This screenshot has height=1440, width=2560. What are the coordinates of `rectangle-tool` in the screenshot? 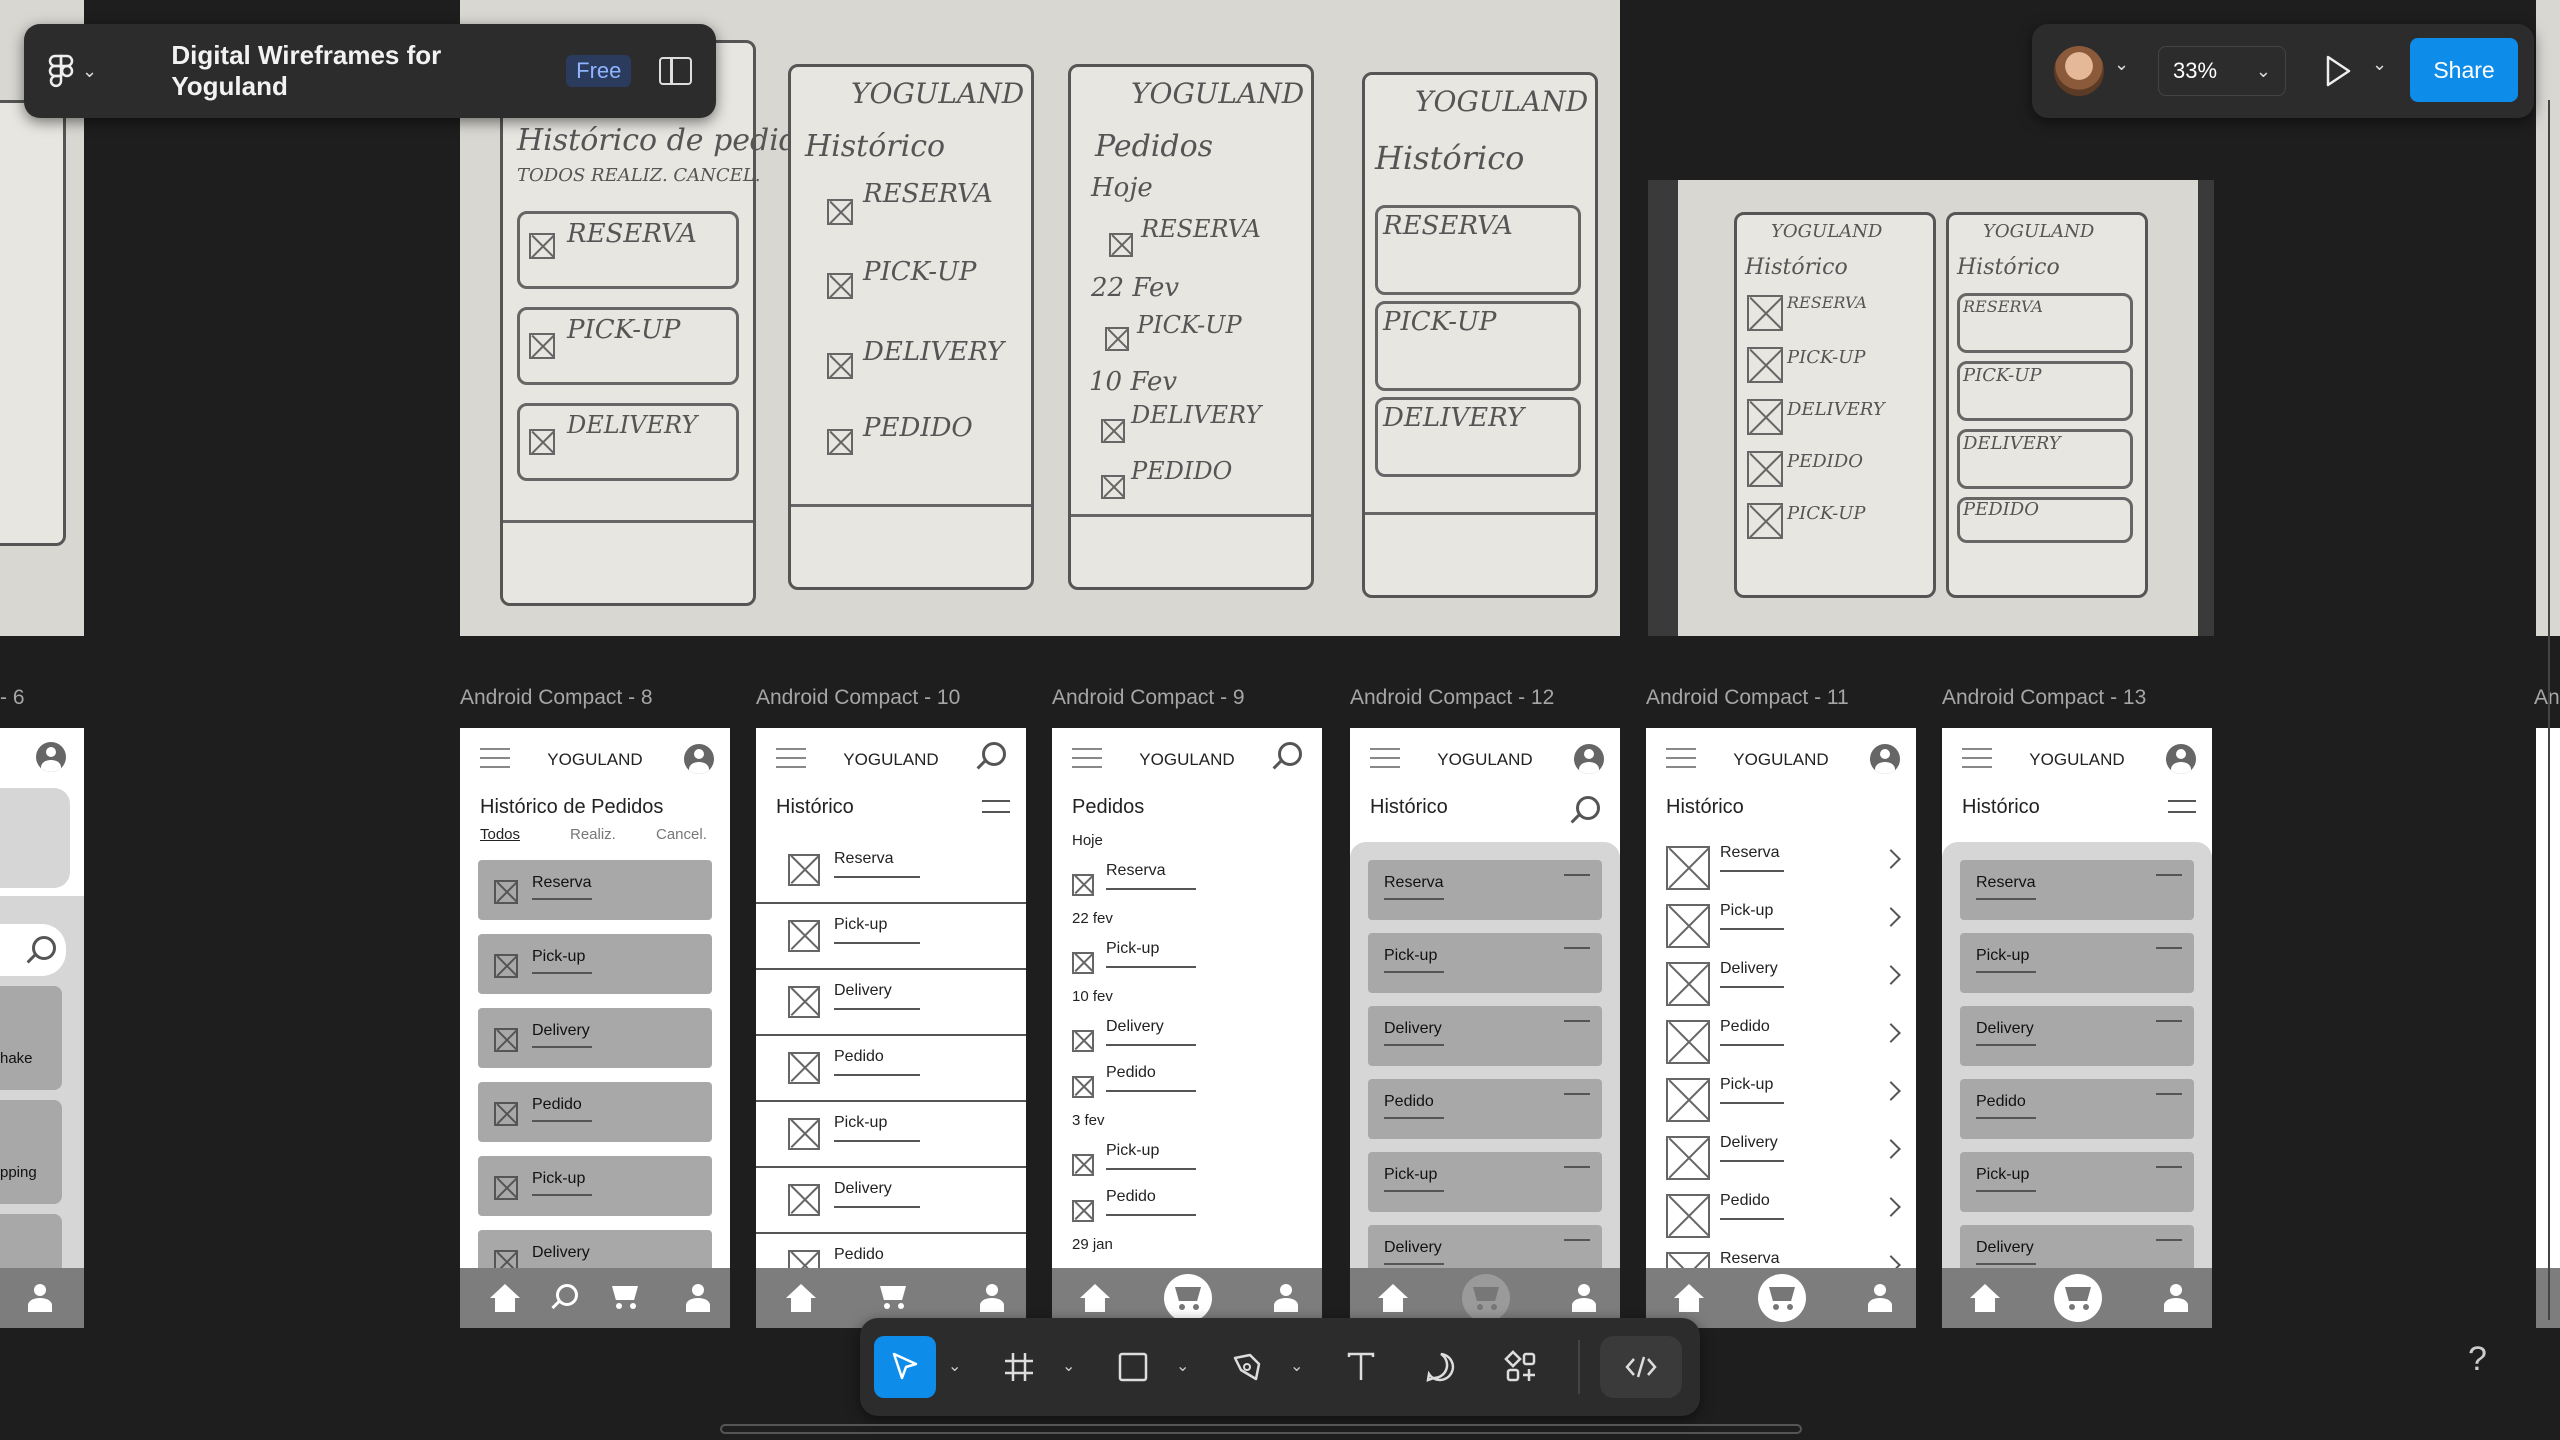 It's located at (1133, 1367).